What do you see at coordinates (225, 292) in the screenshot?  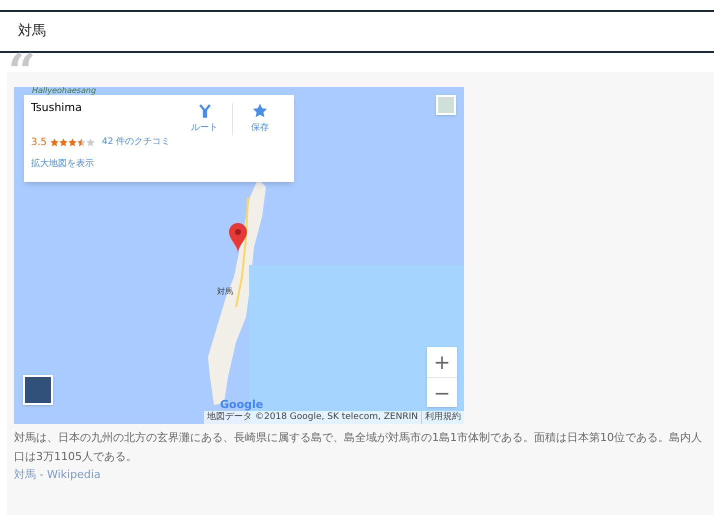 I see `map-label: 対馬` at bounding box center [225, 292].